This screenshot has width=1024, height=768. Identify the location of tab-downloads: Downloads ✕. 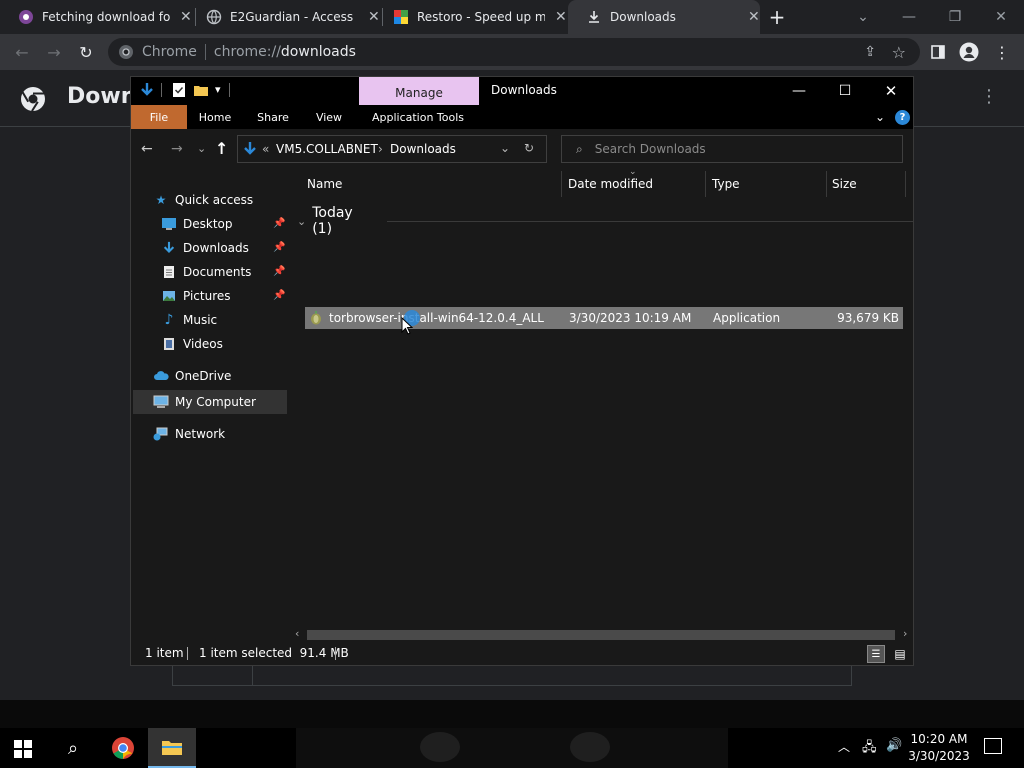
(664, 17).